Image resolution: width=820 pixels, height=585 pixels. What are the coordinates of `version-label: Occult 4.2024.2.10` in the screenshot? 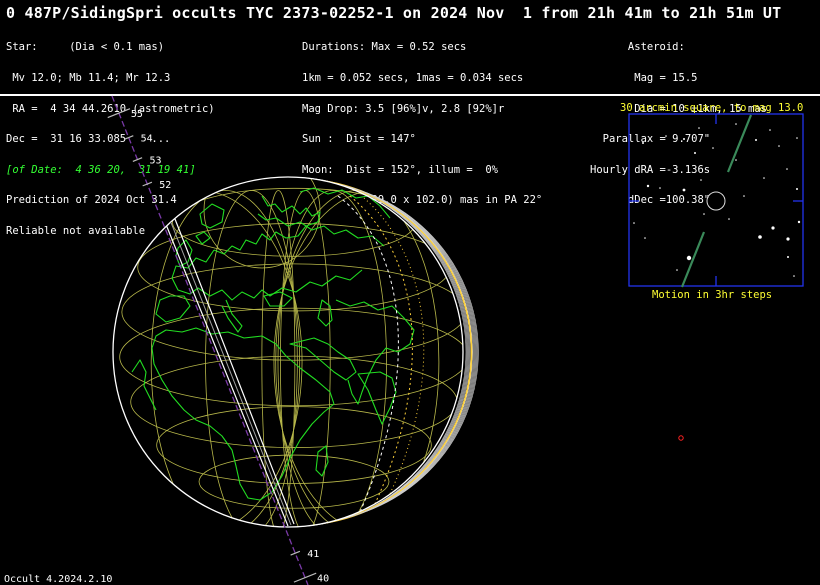 It's located at (58, 579).